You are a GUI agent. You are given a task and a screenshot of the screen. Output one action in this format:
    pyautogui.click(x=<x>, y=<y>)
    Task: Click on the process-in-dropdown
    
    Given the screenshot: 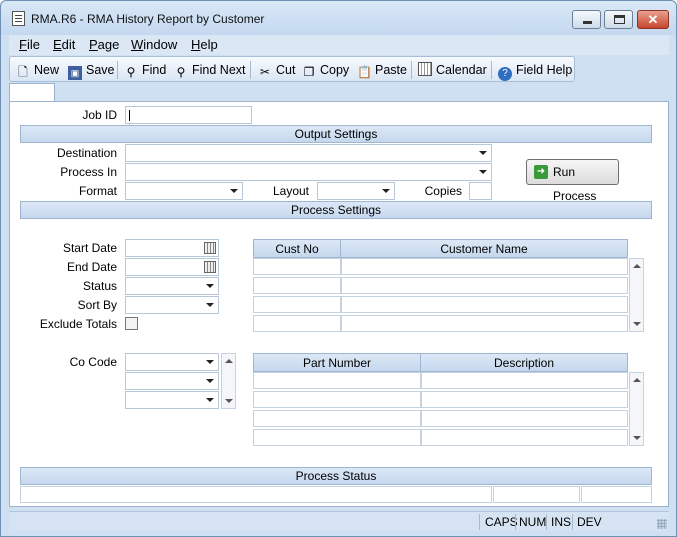 What is the action you would take?
    pyautogui.click(x=308, y=172)
    